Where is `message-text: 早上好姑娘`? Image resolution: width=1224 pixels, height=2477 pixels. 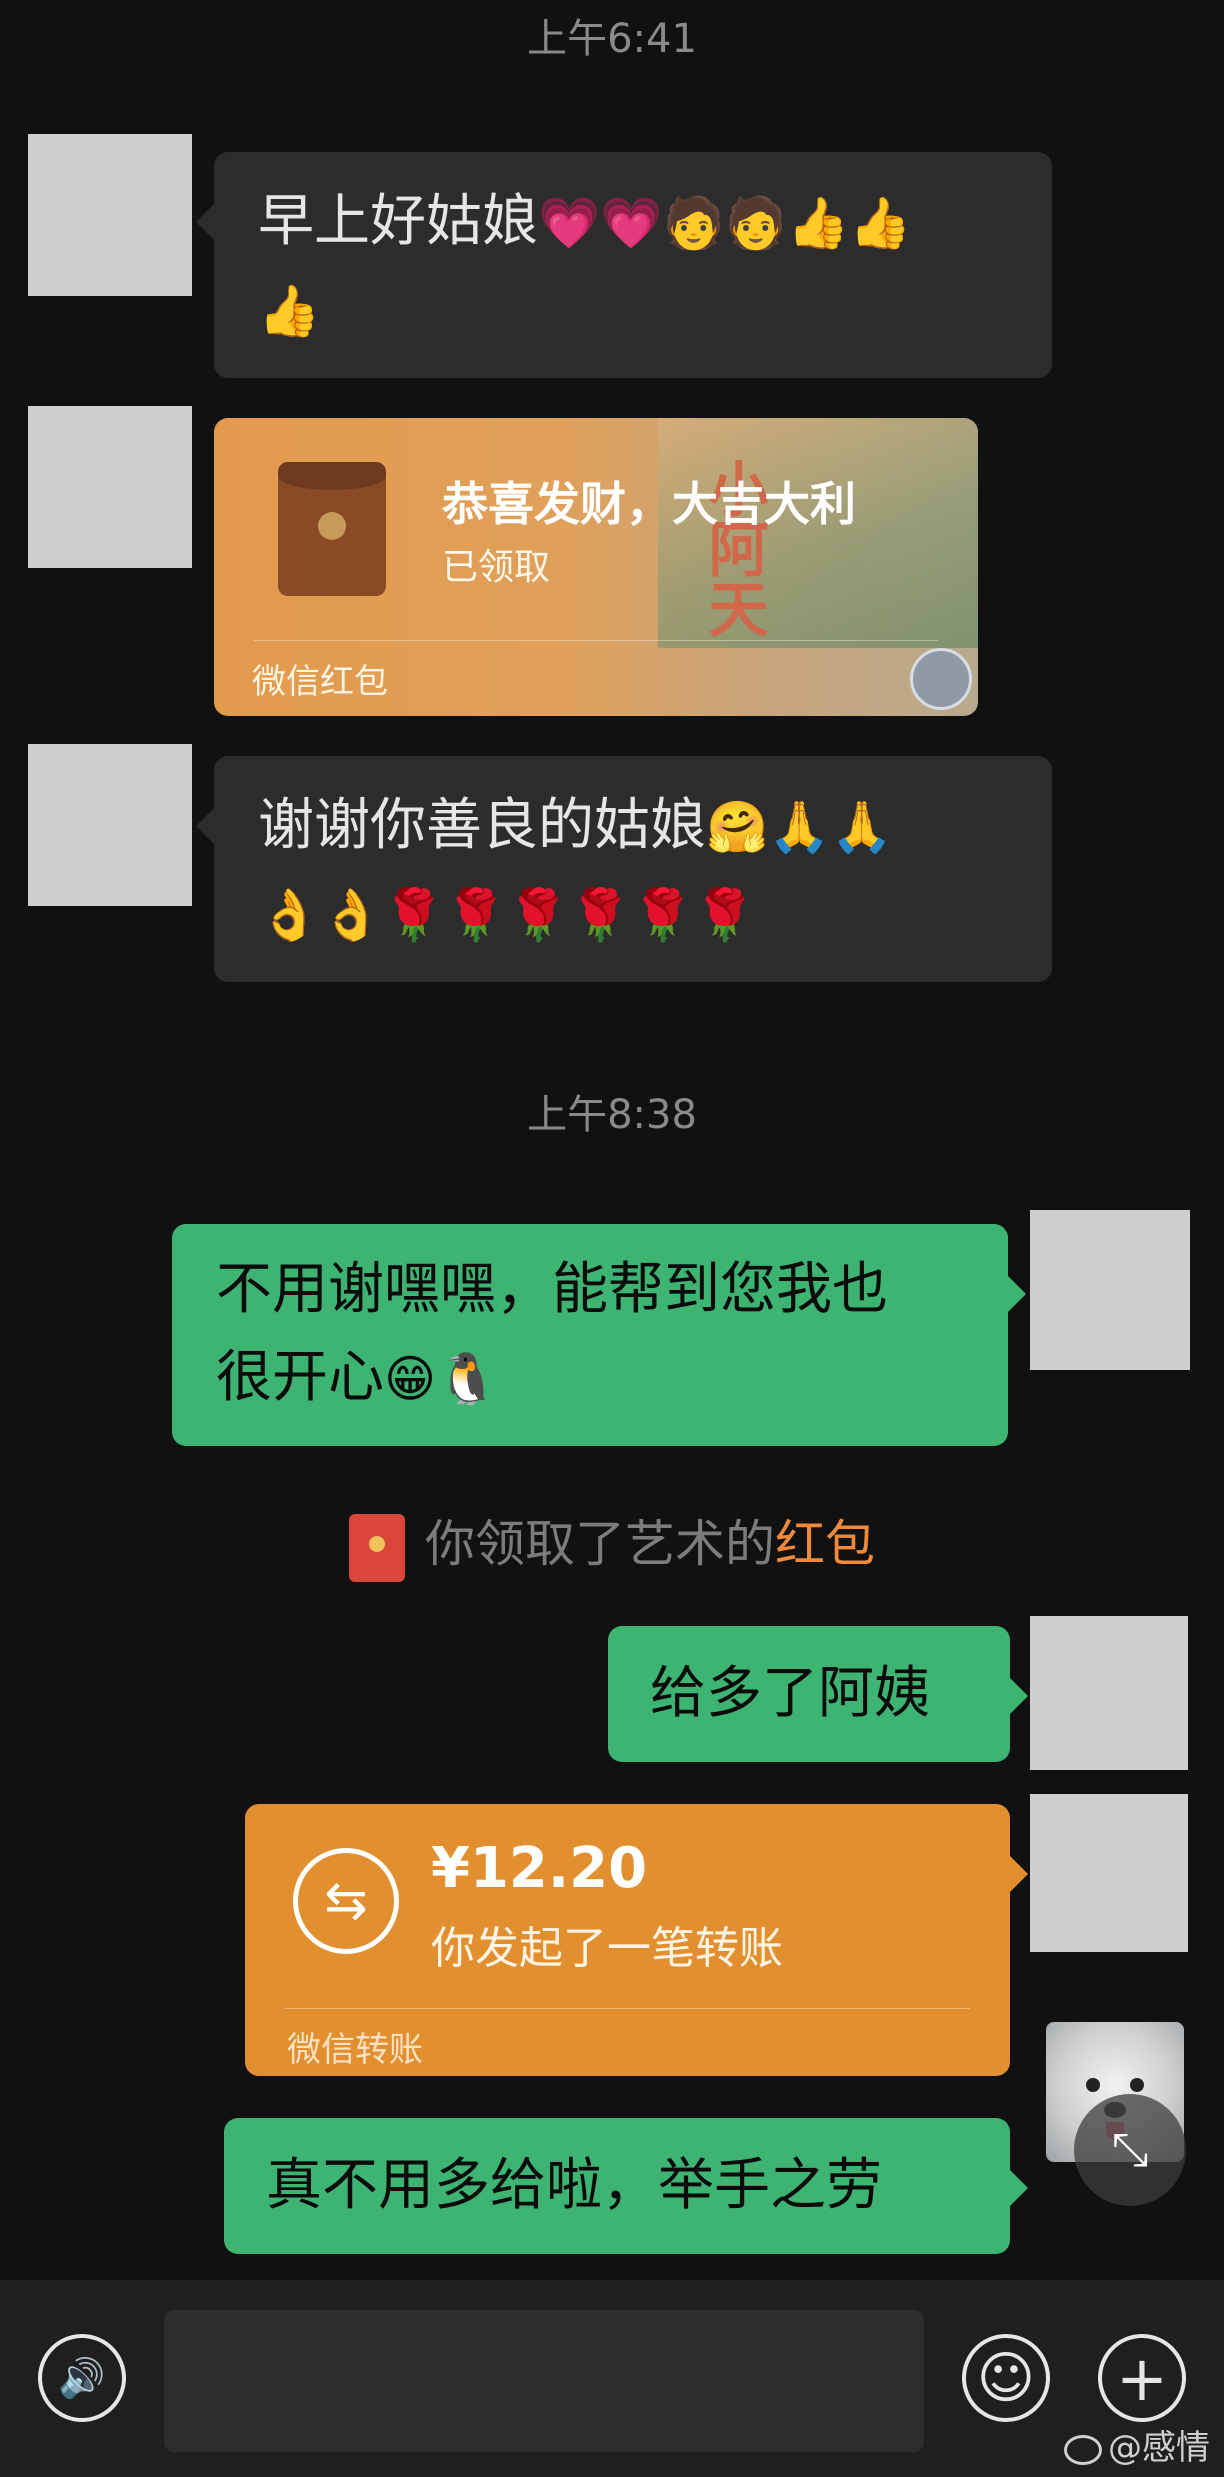
message-text: 早上好姑娘 is located at coordinates (398, 221).